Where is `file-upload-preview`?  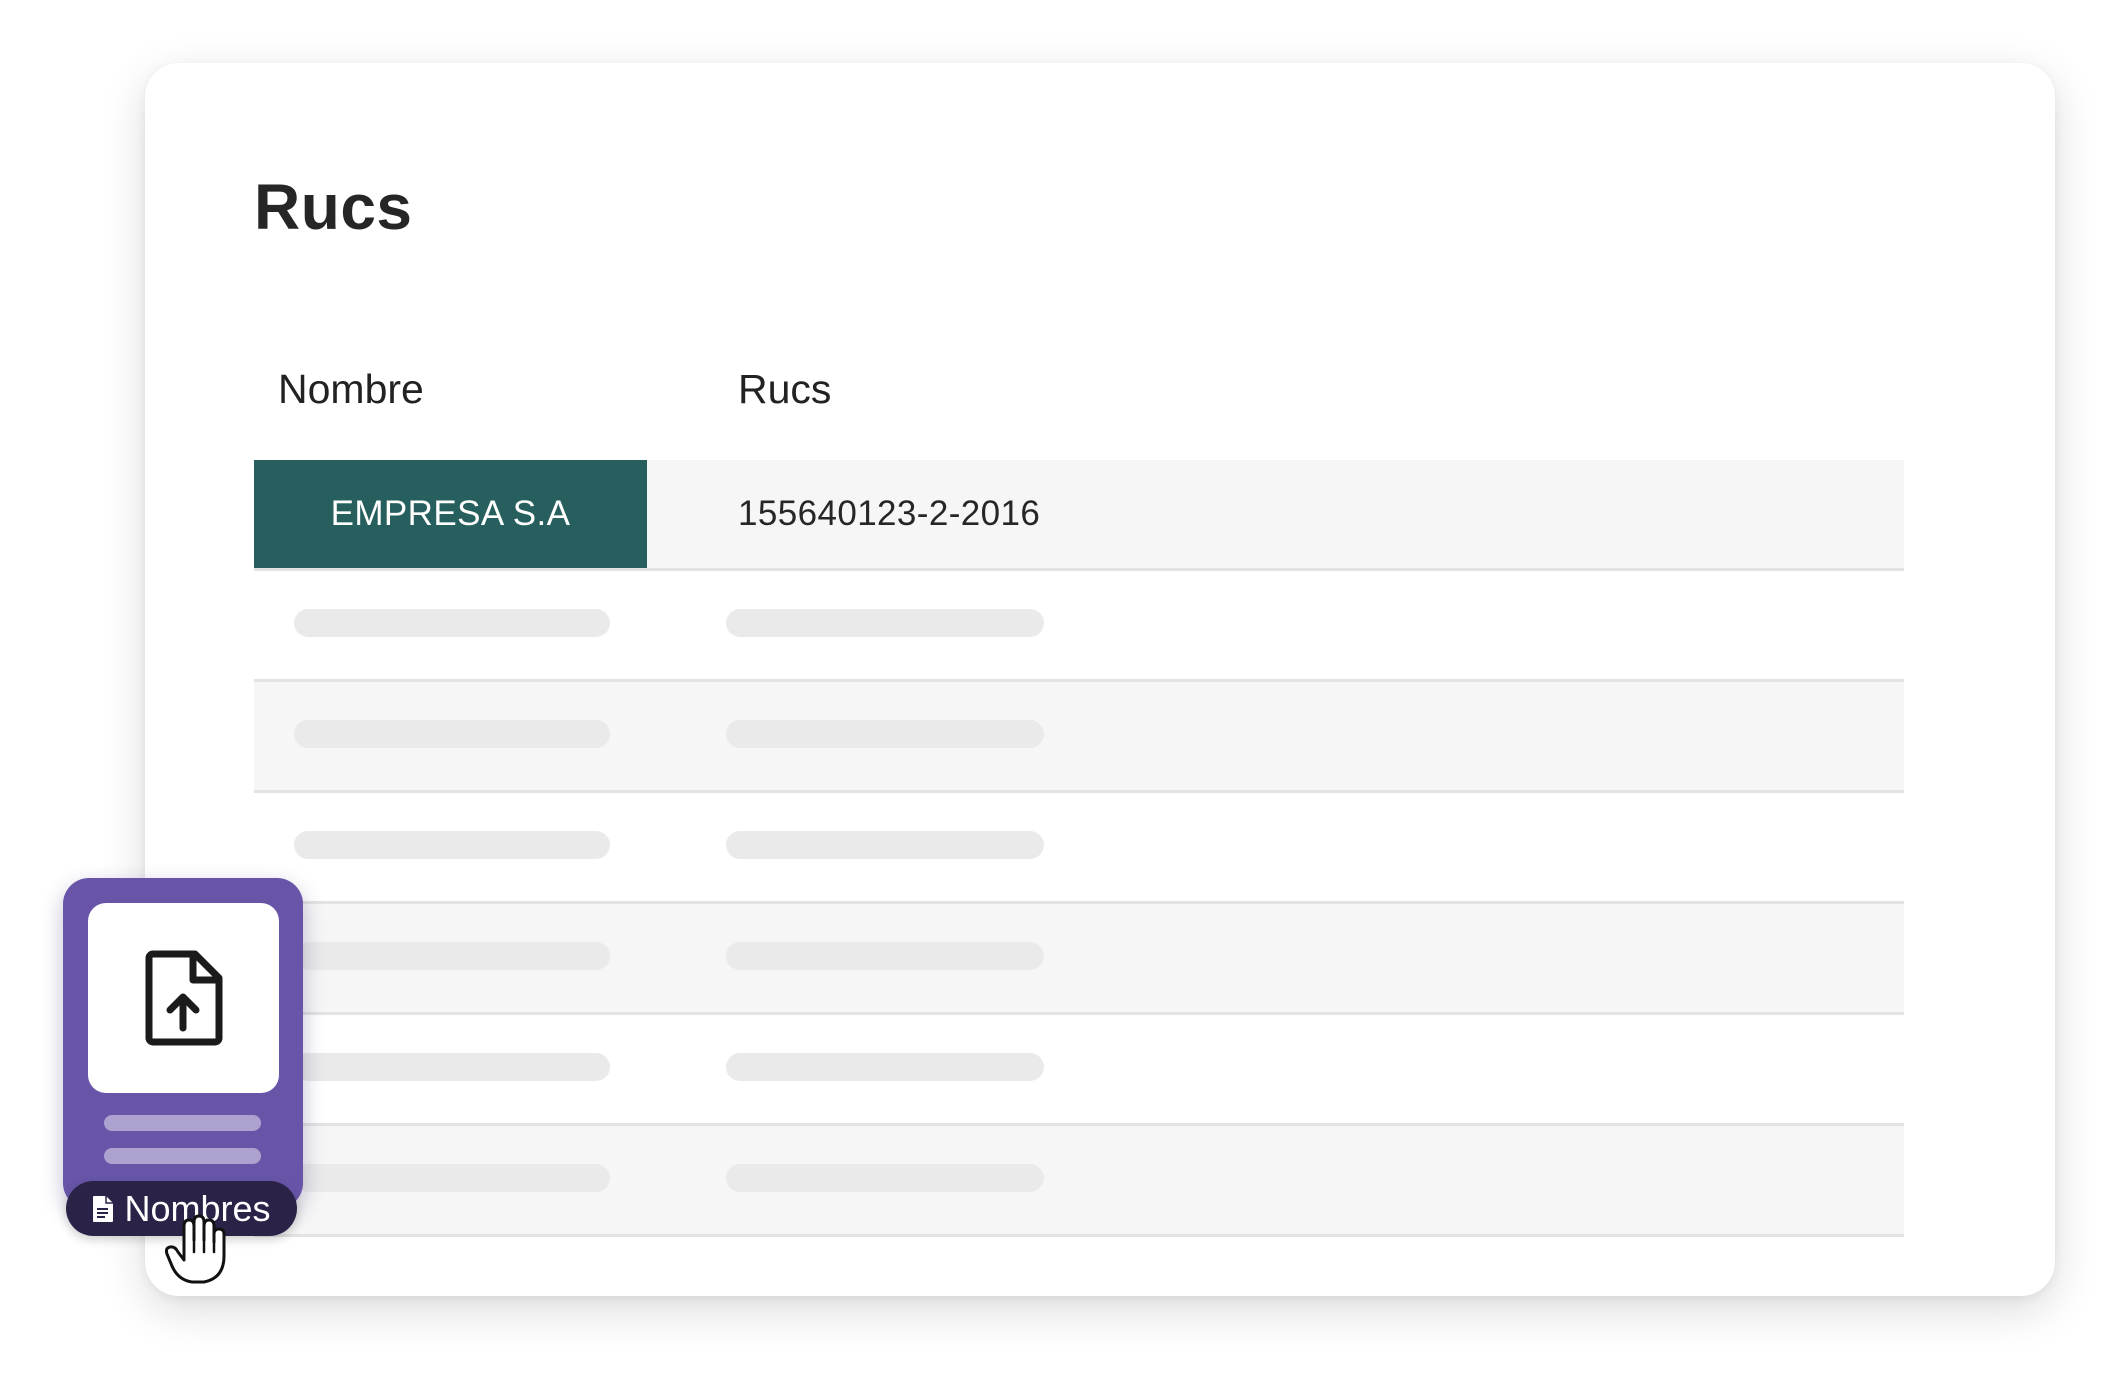
file-upload-preview is located at coordinates (183, 998).